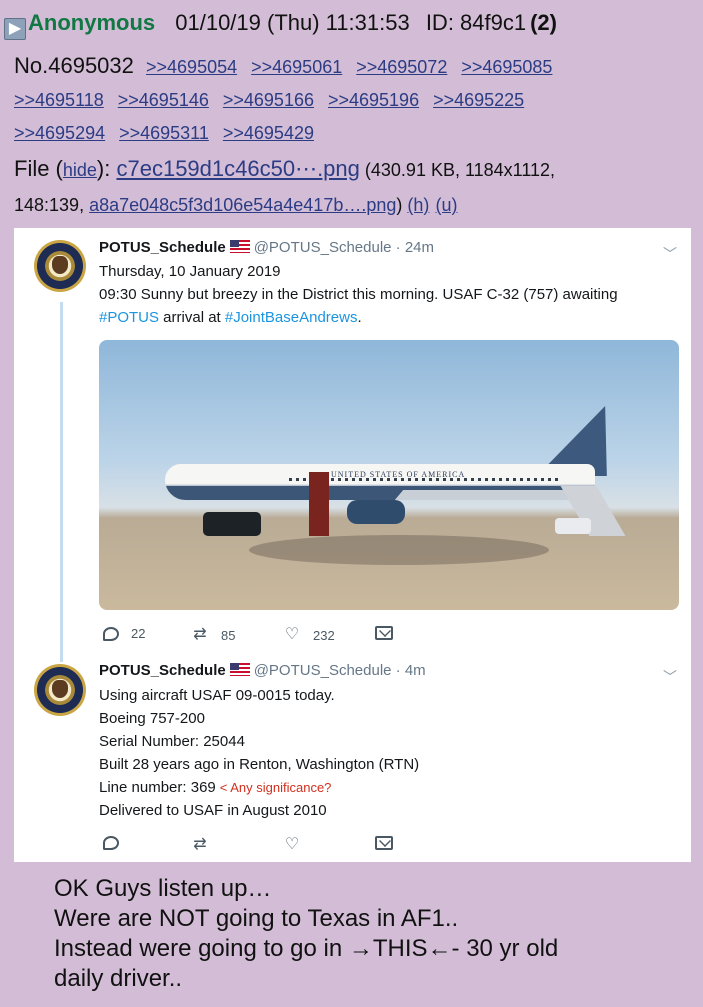  I want to click on reply-link: >>4695294, so click(59, 133).